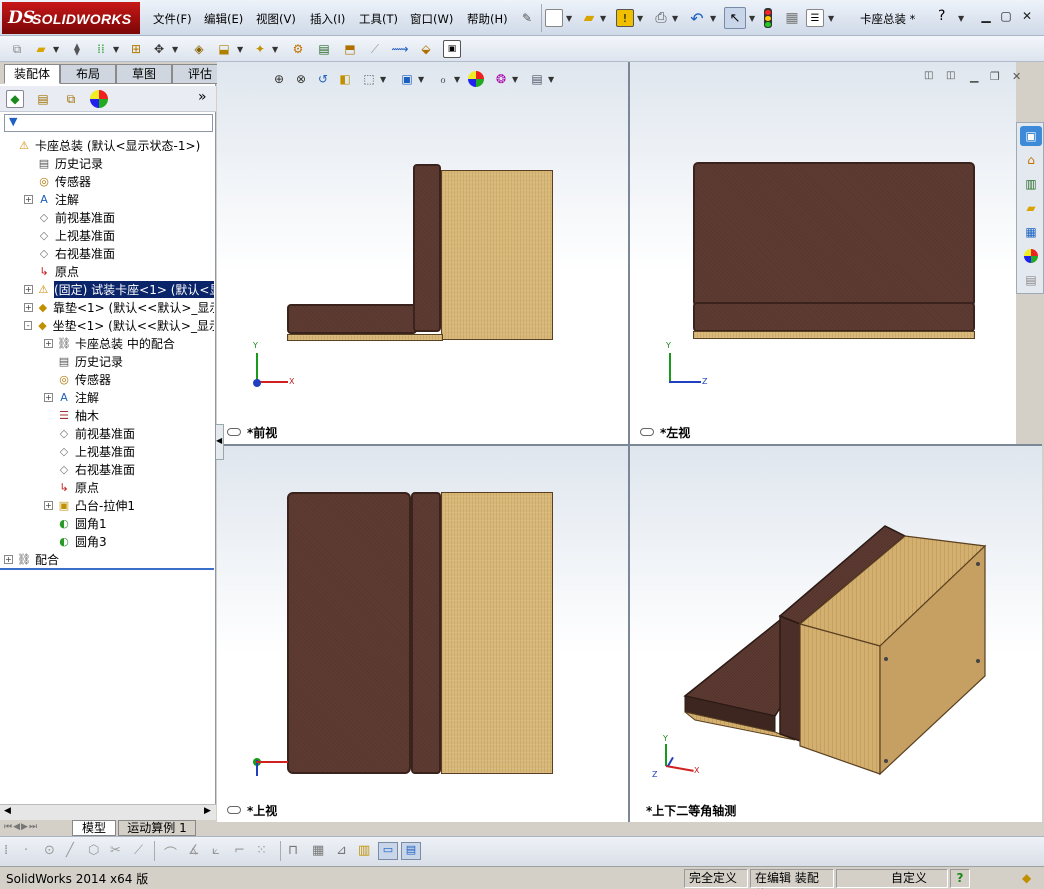  I want to click on smart-fasteners-icon: ⊞, so click(136, 49).